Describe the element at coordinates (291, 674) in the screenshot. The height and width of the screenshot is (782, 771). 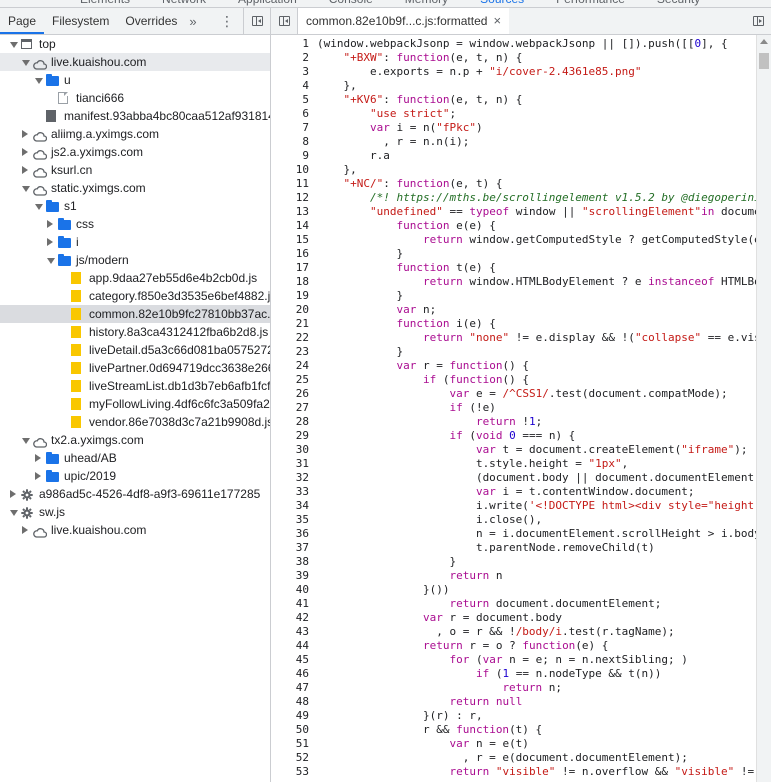
I see `line-number: 46` at that location.